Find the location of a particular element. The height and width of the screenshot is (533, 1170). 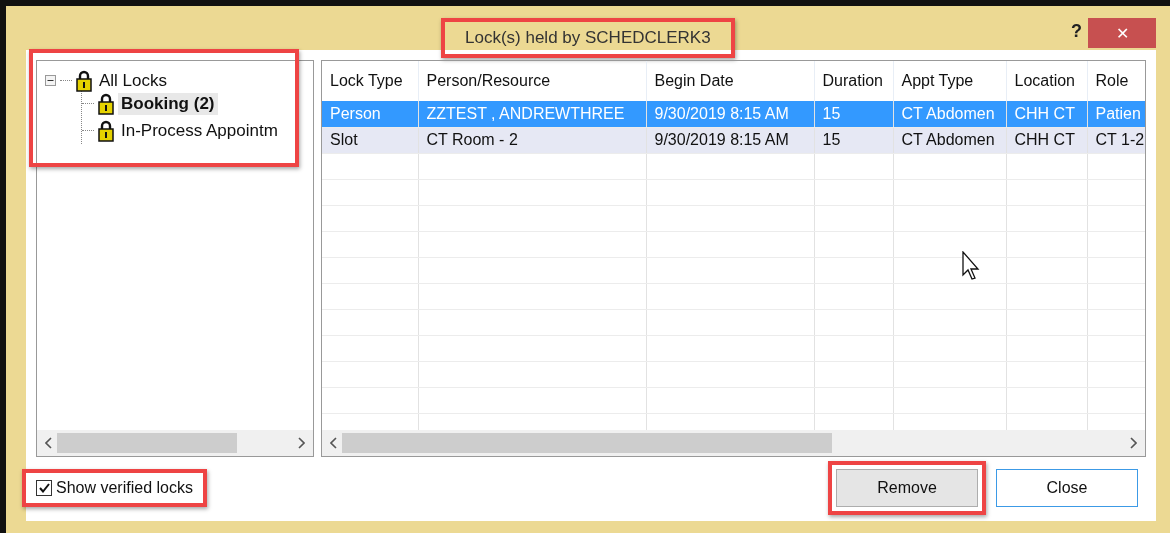

mouse-pointer-icon is located at coordinates (972, 266).